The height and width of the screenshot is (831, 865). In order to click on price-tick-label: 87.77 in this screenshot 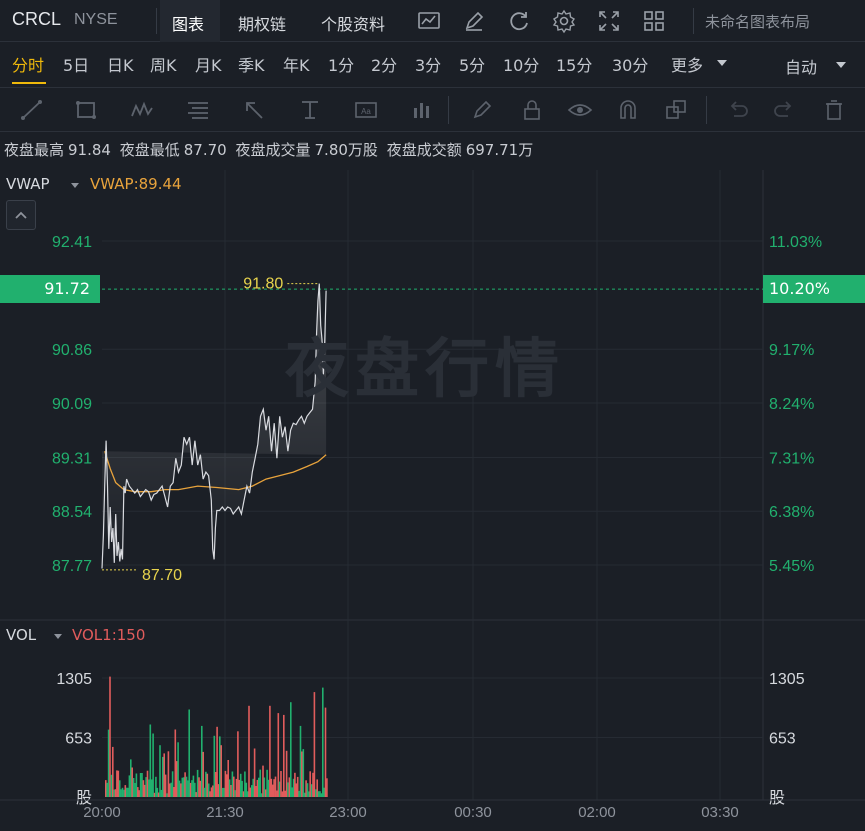, I will do `click(72, 566)`.